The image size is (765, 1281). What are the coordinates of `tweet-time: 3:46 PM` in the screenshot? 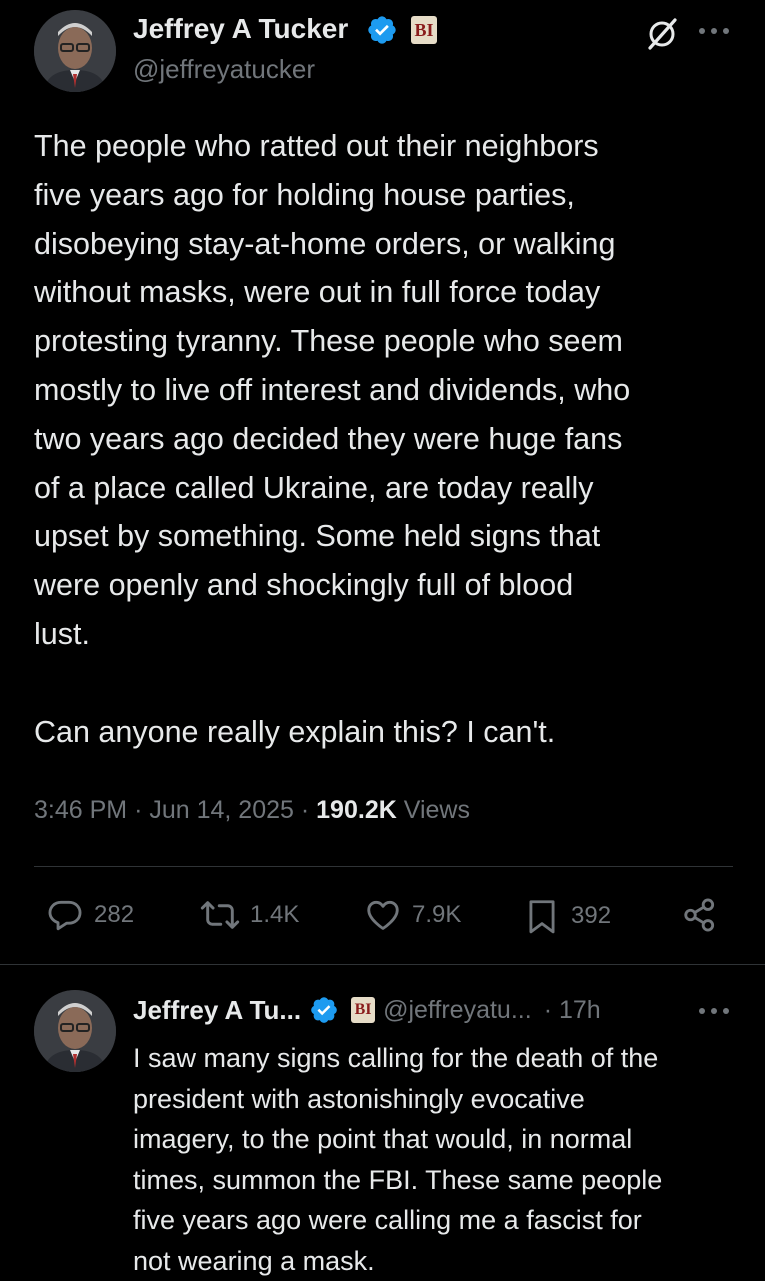 It's located at (80, 810).